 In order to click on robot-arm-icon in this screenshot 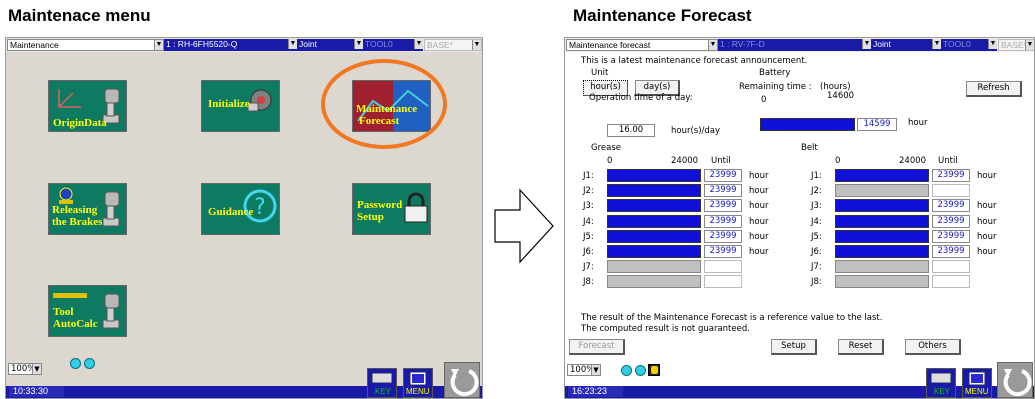, I will do `click(111, 311)`.